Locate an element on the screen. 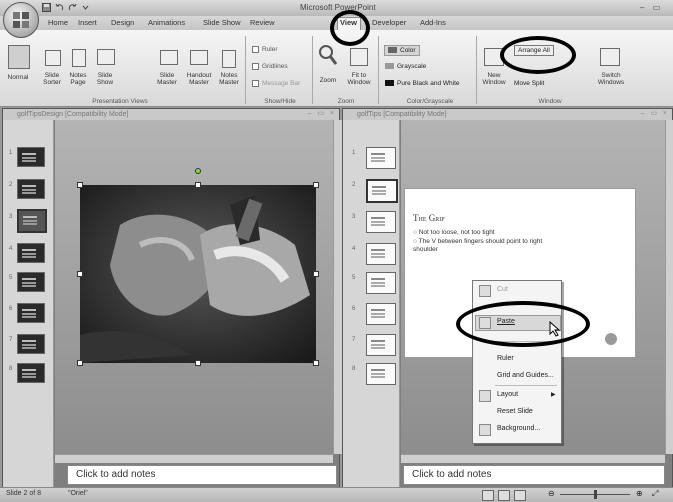  menu-item-cut: Cut is located at coordinates (502, 289).